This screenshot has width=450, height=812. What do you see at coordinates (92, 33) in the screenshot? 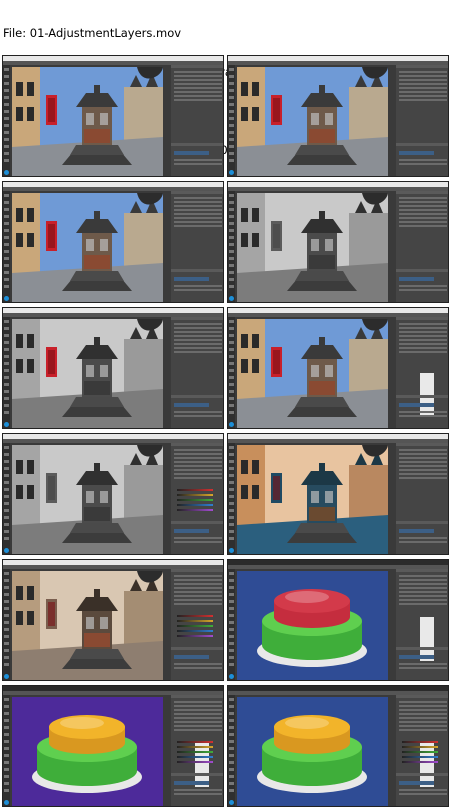
I see `file-name: File: 01-AdjustmentLayers.mov` at bounding box center [92, 33].